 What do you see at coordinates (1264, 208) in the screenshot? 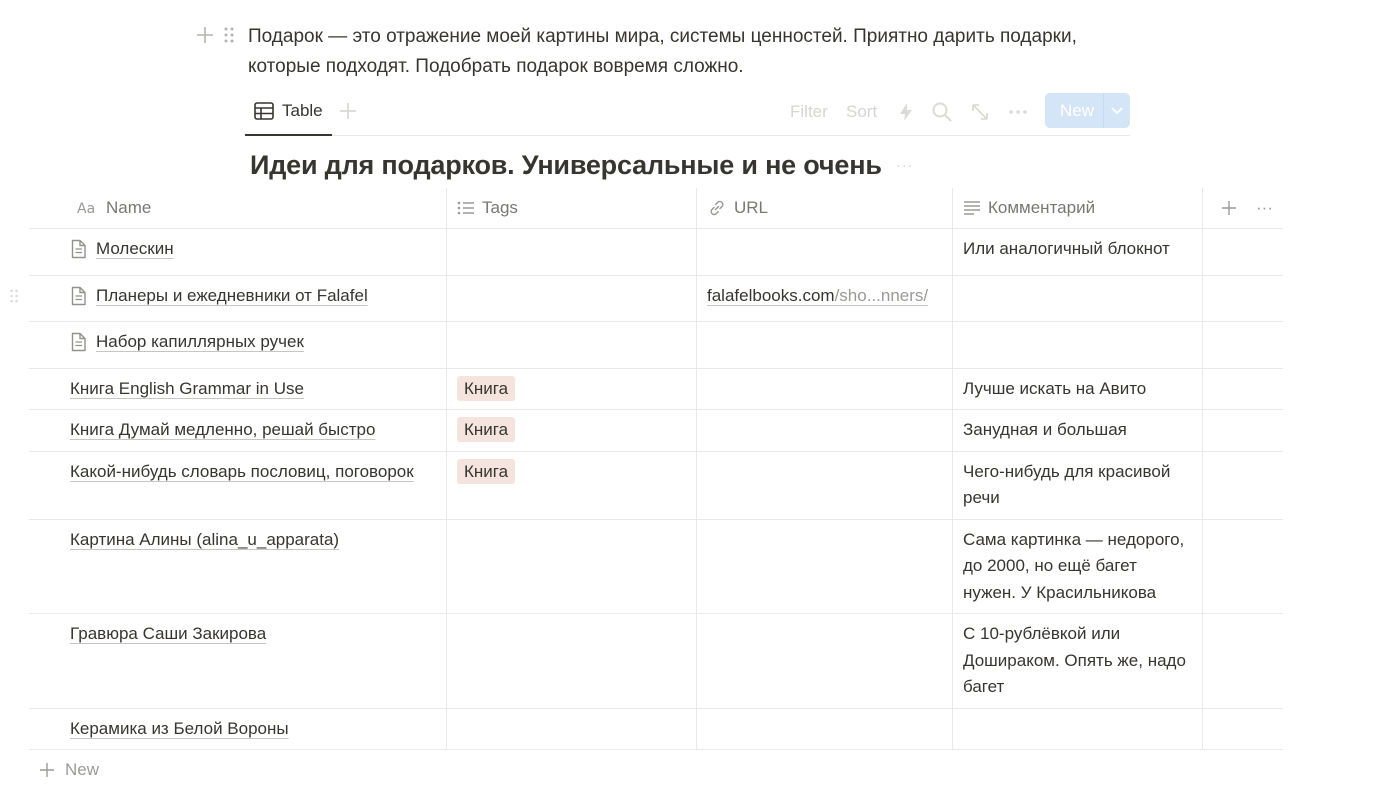
I see `table-more-icon: ···` at bounding box center [1264, 208].